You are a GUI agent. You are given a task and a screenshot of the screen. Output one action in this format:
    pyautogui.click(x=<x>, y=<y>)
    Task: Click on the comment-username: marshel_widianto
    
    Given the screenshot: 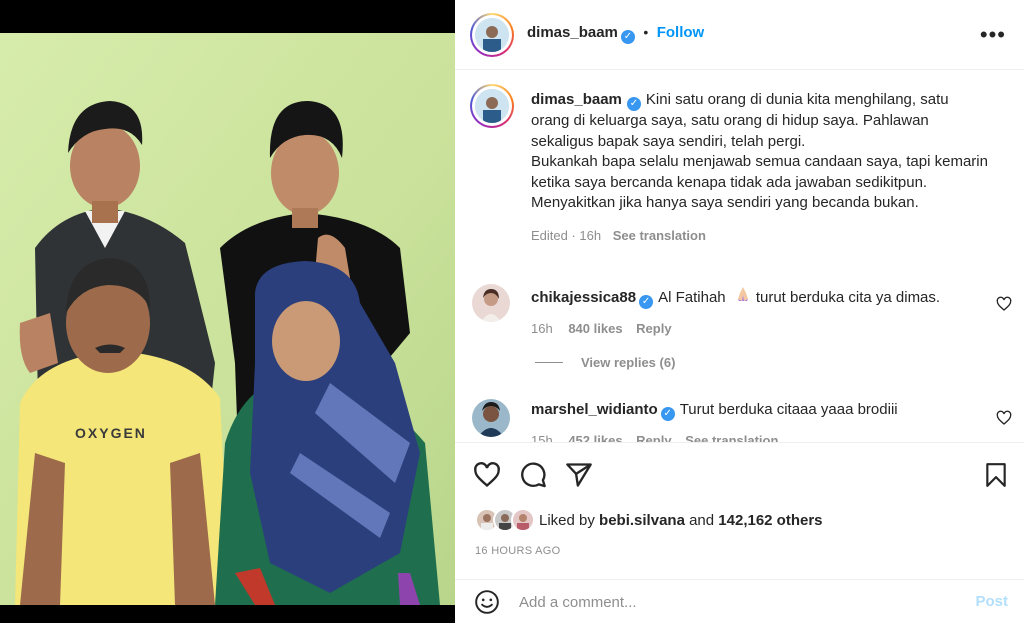 What is the action you would take?
    pyautogui.click(x=594, y=409)
    